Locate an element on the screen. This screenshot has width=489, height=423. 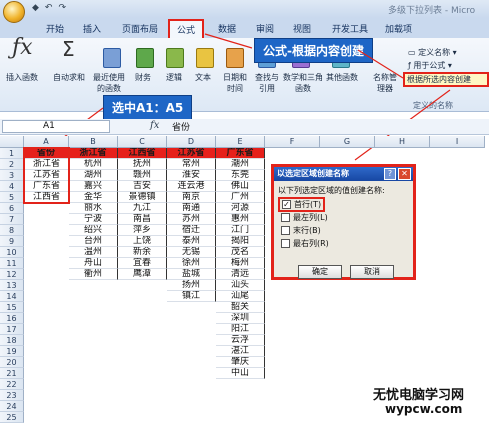
table-cell: 潮州 is located at coordinates (240, 164).